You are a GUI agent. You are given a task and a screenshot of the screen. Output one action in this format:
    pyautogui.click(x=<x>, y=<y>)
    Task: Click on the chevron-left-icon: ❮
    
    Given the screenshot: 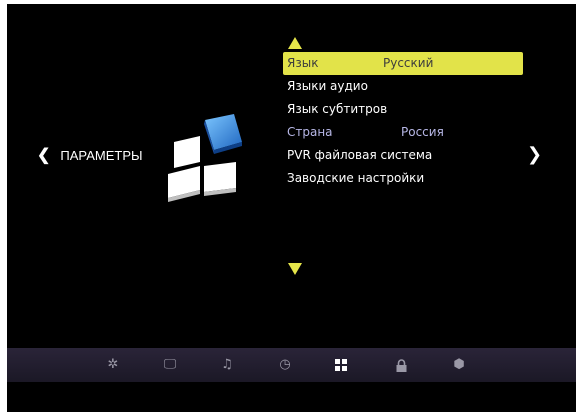 What is the action you would take?
    pyautogui.click(x=44, y=155)
    